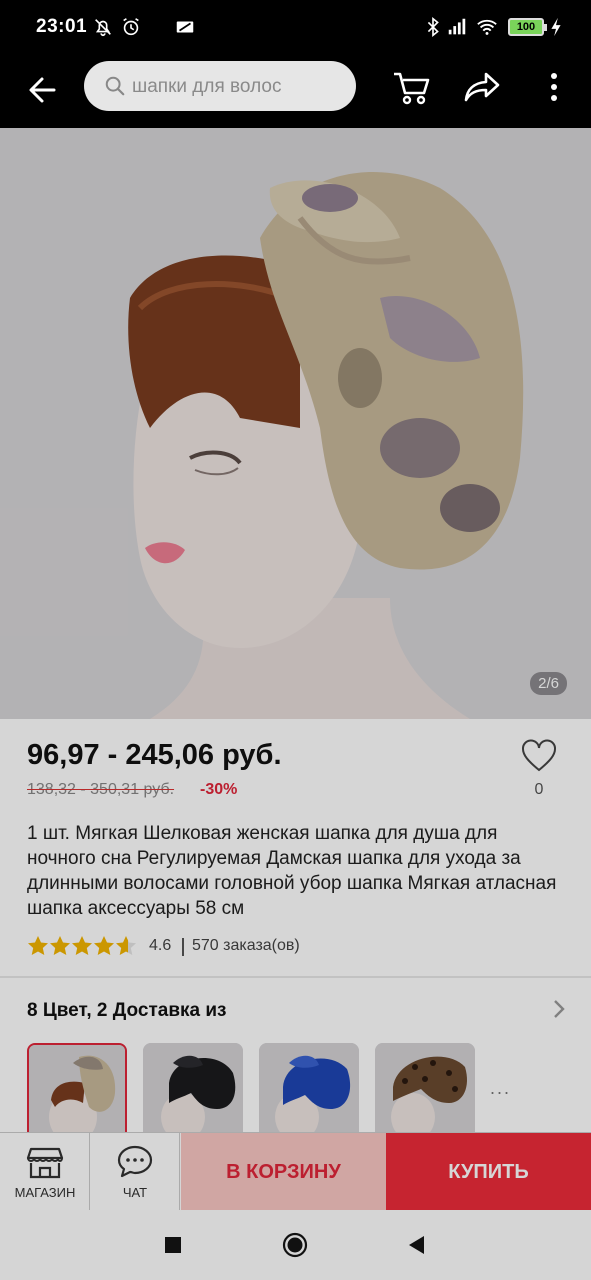  I want to click on alarm-icon, so click(131, 27).